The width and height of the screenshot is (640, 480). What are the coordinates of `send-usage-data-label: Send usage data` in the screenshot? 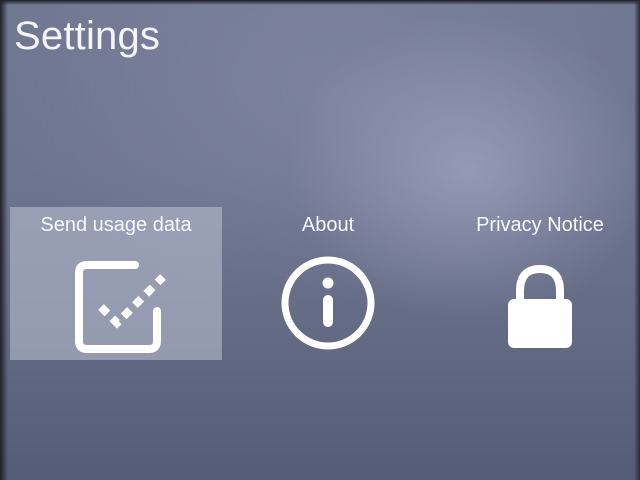 It's located at (116, 225).